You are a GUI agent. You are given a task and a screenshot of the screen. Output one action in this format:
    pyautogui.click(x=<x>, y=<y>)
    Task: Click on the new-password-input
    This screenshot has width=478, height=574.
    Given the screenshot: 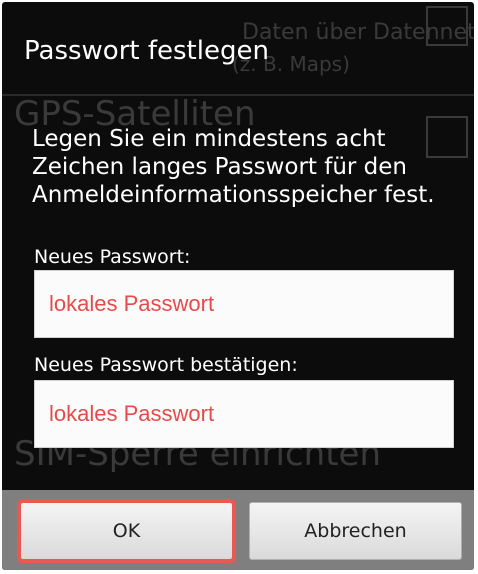 What is the action you would take?
    pyautogui.click(x=244, y=304)
    